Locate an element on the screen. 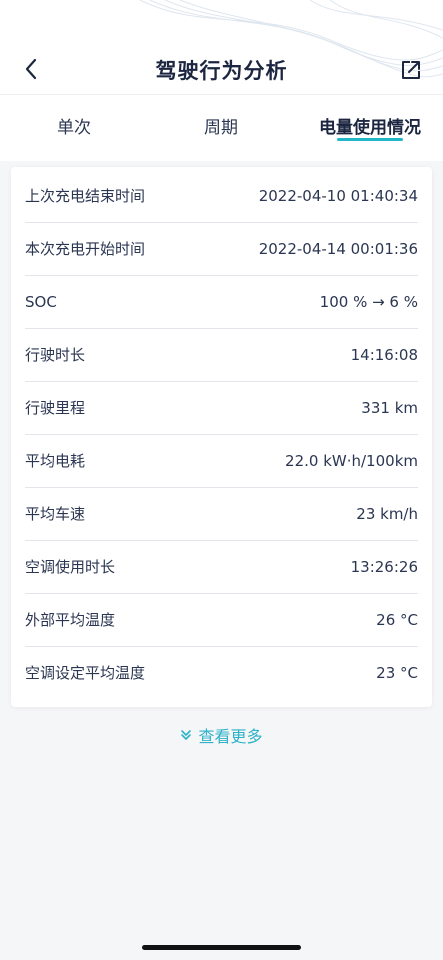 This screenshot has width=443, height=960. detail-value: 14:16:08 is located at coordinates (384, 354).